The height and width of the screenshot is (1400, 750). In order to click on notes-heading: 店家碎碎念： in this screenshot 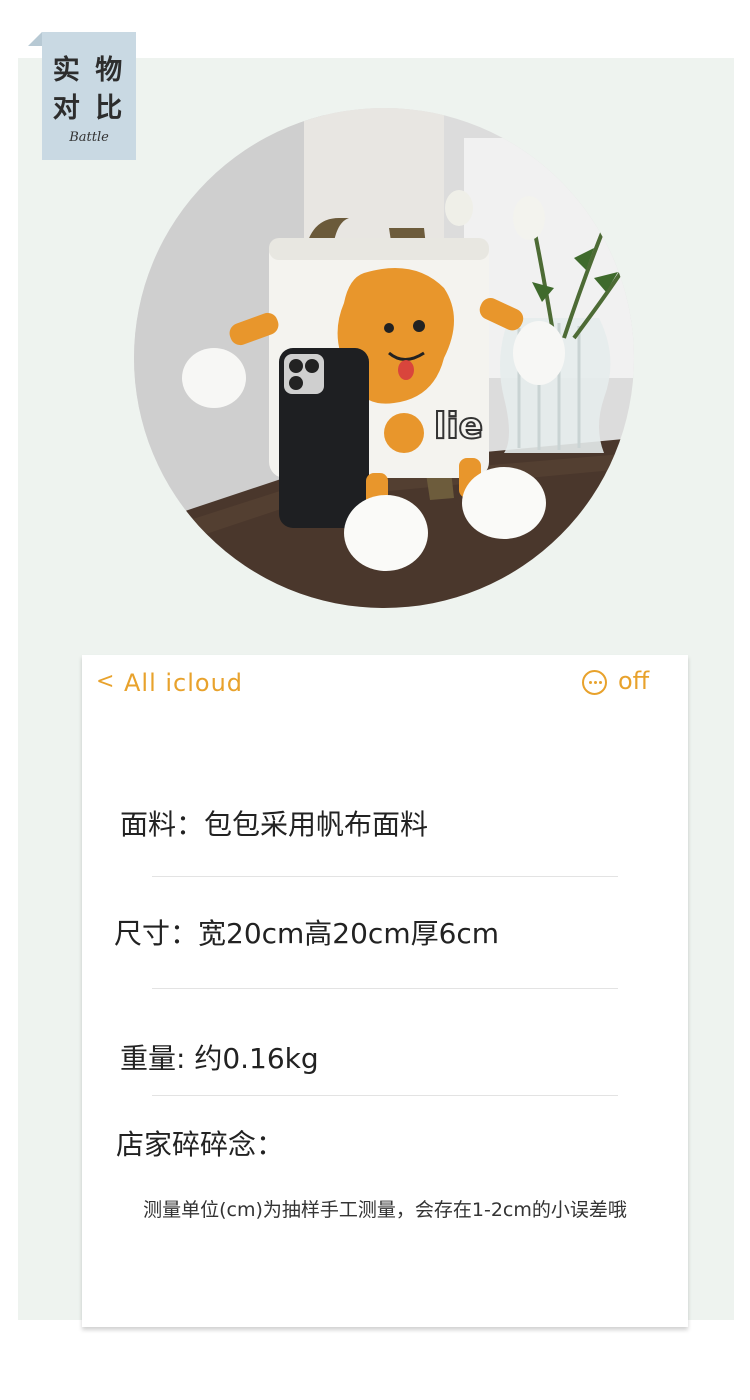, I will do `click(200, 1144)`.